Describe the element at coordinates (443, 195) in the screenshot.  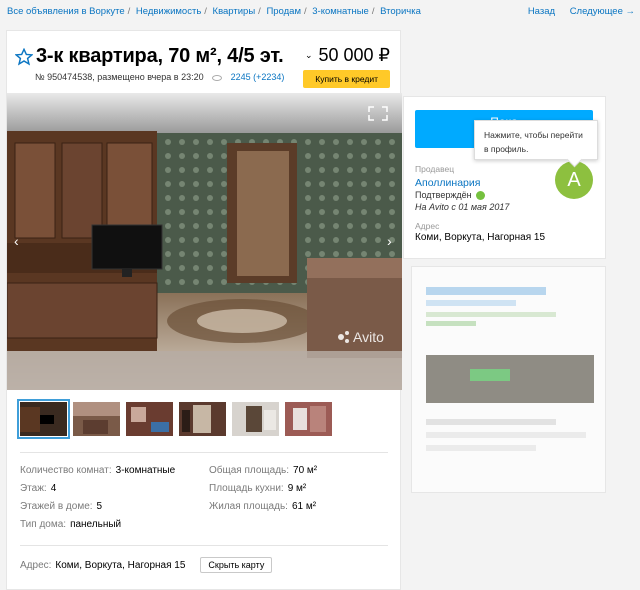
I see `confirmed-label: Подтверждён` at that location.